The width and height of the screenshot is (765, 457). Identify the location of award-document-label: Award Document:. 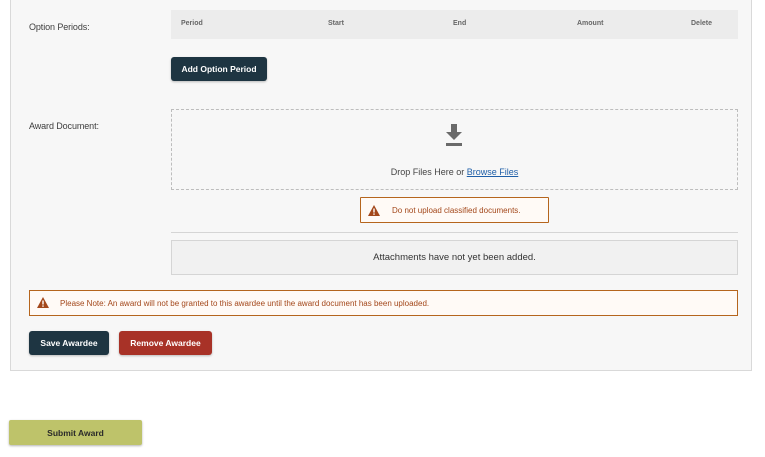
(64, 126).